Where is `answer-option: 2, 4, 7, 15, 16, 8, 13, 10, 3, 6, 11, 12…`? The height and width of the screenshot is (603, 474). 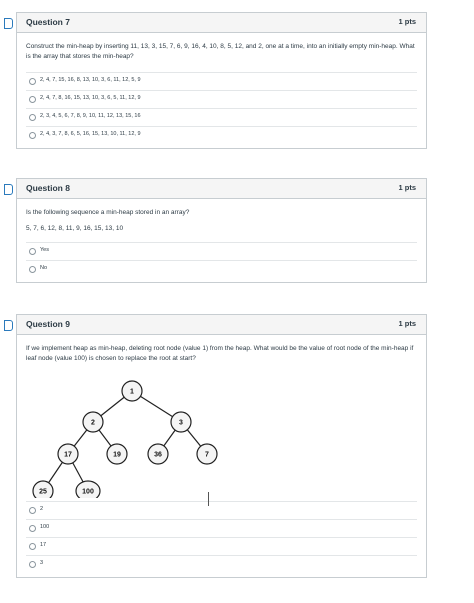 answer-option: 2, 4, 7, 15, 16, 8, 13, 10, 3, 6, 11, 12… is located at coordinates (221, 81).